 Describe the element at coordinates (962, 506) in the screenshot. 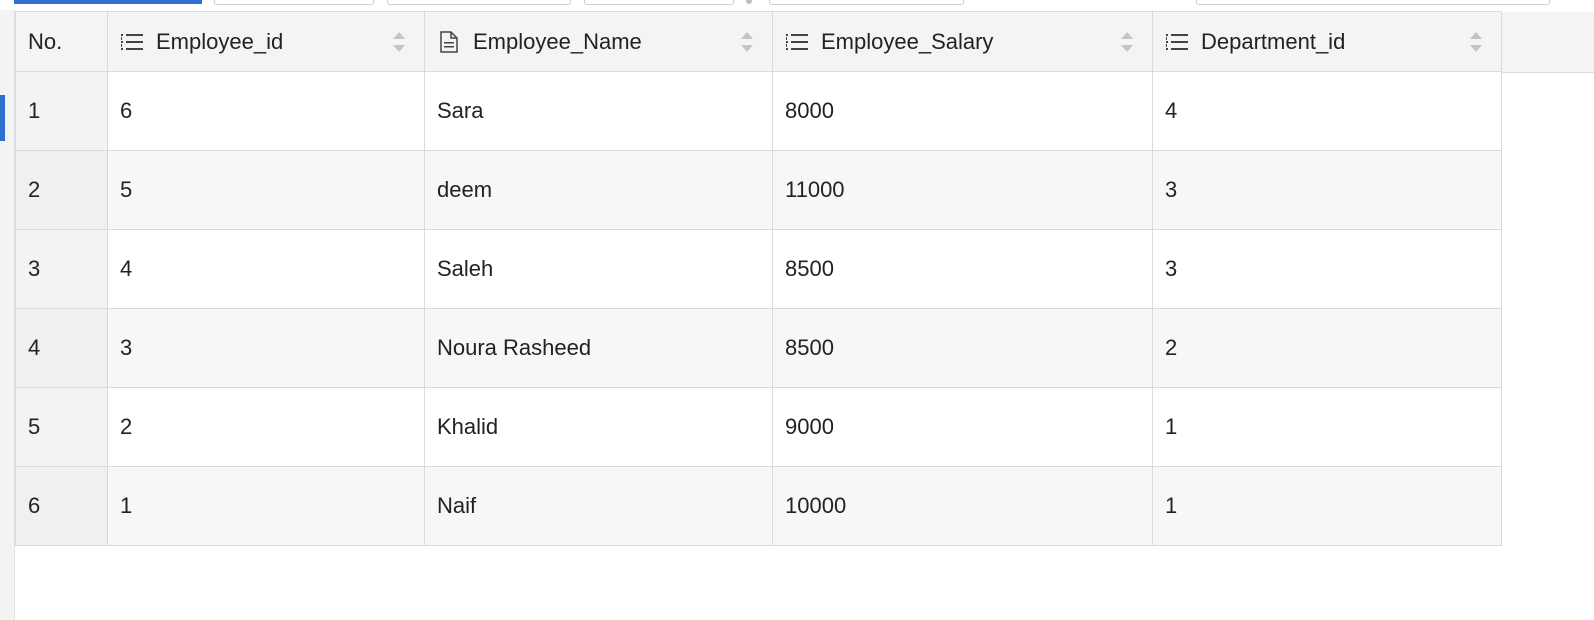

I see `employee-salary-cell: 10000` at that location.